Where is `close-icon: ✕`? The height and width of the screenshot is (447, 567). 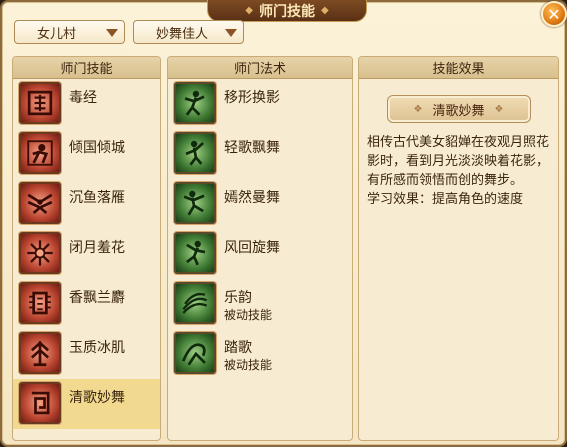
close-icon: ✕ is located at coordinates (554, 14).